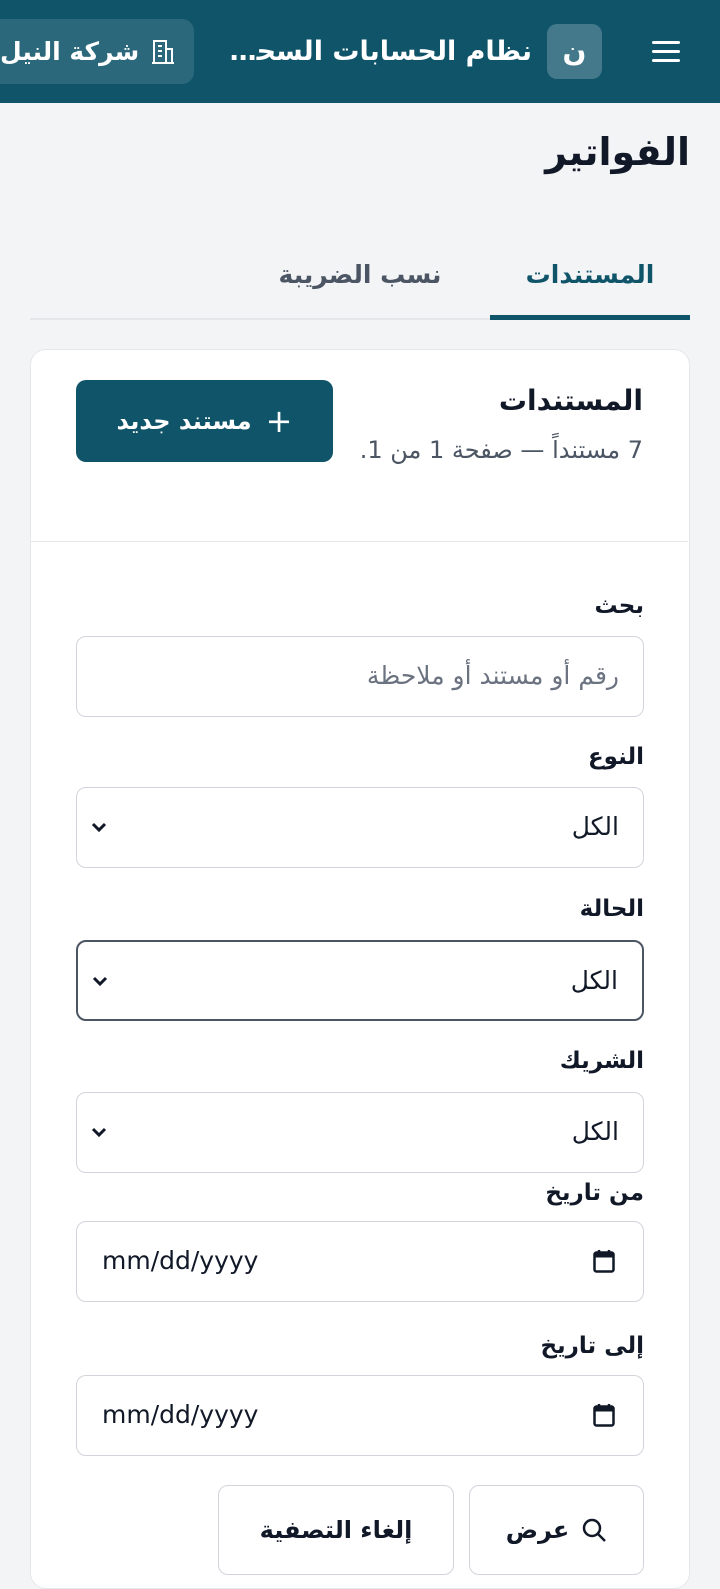  I want to click on documents-summary: 7 مستنداً — صفحة 1 من 1., so click(501, 450).